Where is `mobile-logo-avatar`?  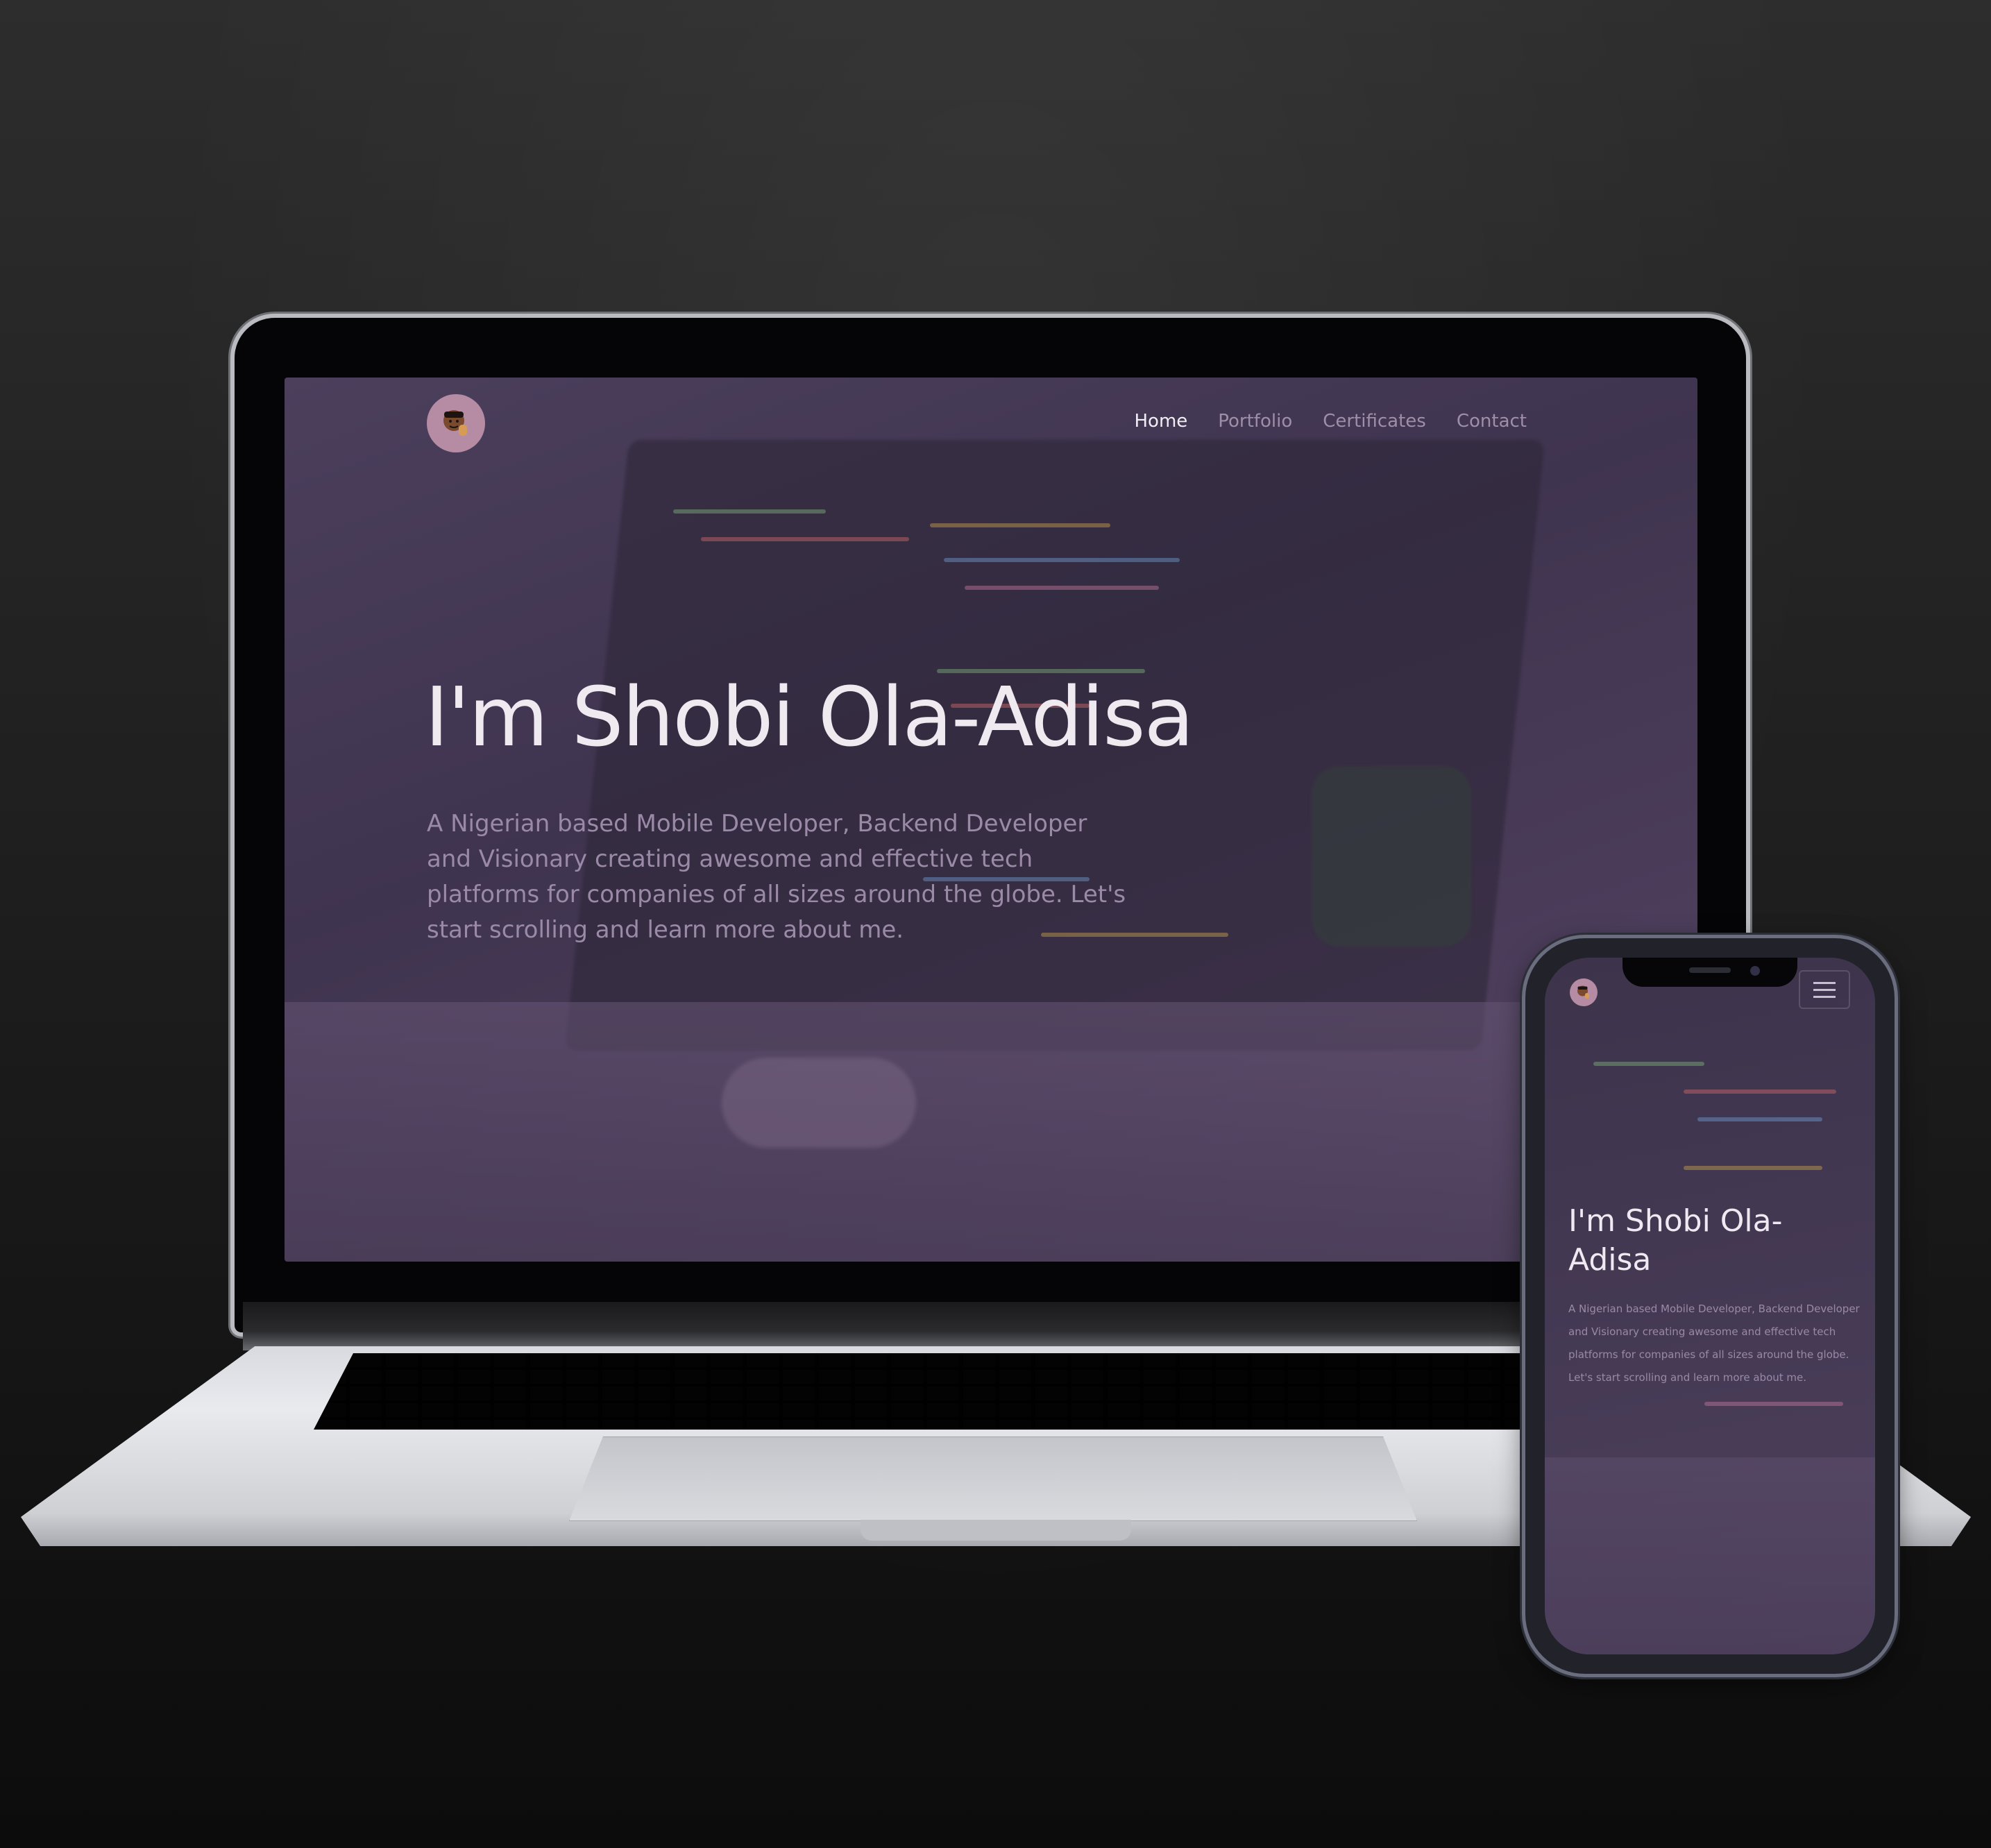
mobile-logo-avatar is located at coordinates (1584, 992).